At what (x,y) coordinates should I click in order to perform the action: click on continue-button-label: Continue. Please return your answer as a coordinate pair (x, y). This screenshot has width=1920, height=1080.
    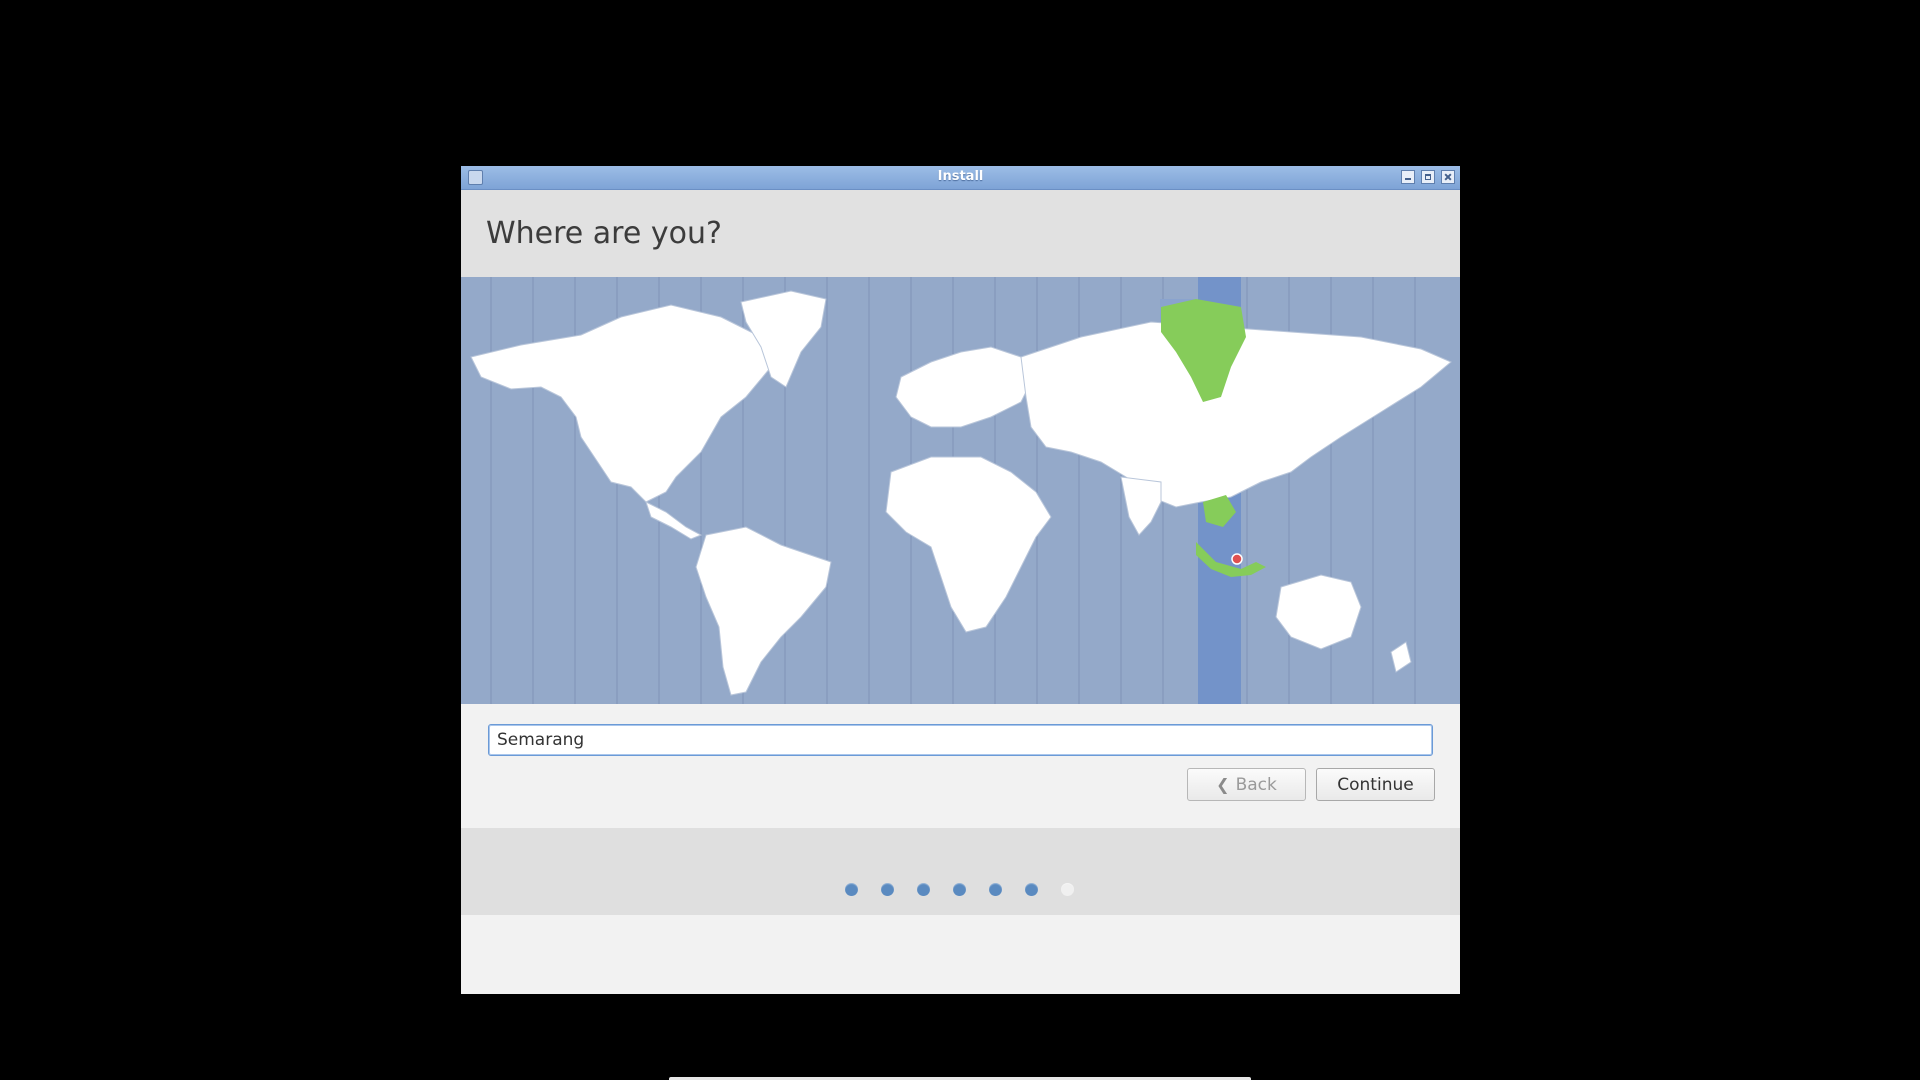
    Looking at the image, I should click on (1375, 784).